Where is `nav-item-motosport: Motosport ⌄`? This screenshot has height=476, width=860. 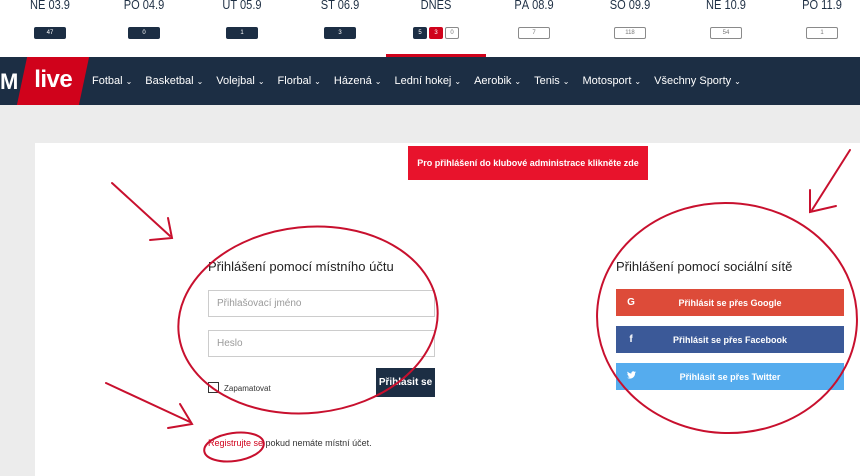 nav-item-motosport: Motosport ⌄ is located at coordinates (611, 81).